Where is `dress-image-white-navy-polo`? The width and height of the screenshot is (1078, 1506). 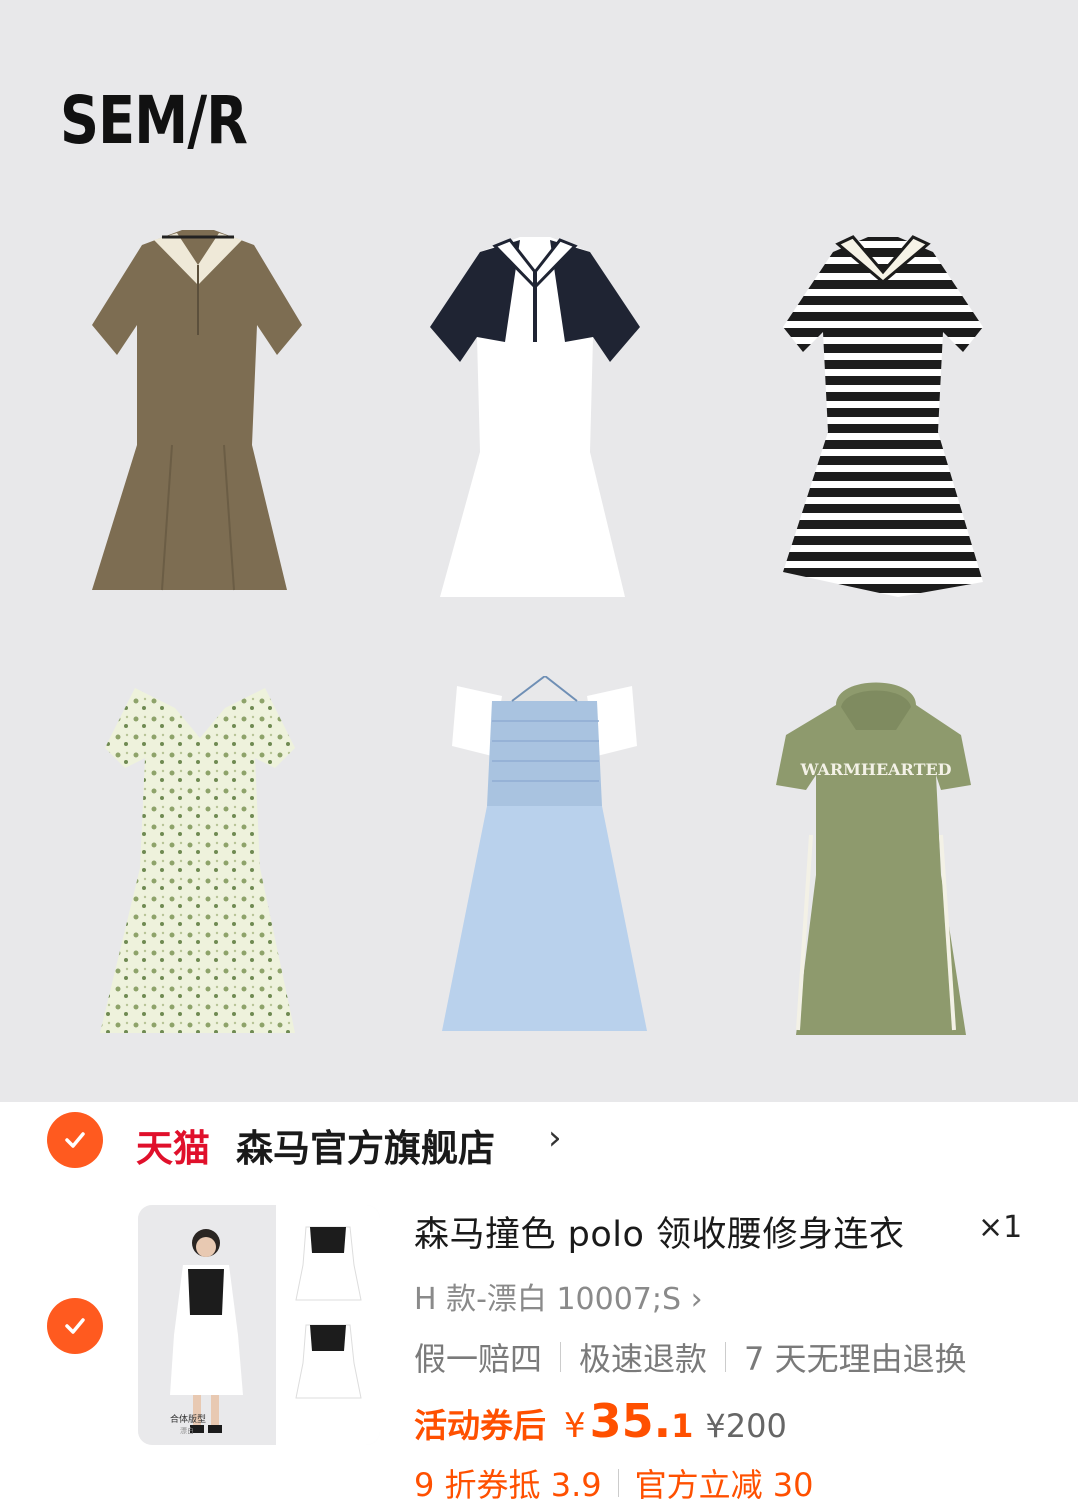 dress-image-white-navy-polo is located at coordinates (535, 417).